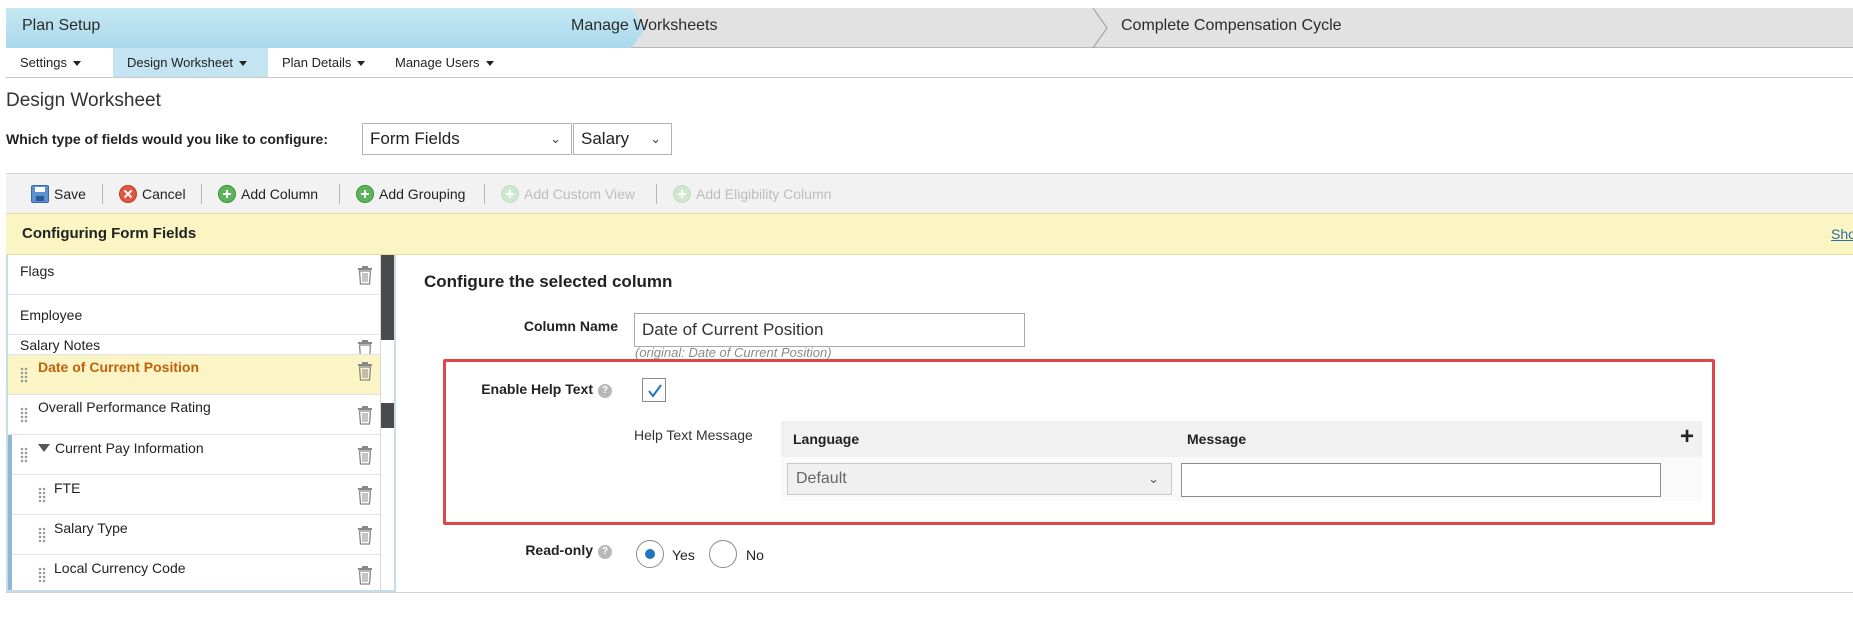  Describe the element at coordinates (194, 415) in the screenshot. I see `list-item: Overall Performance Rating` at that location.